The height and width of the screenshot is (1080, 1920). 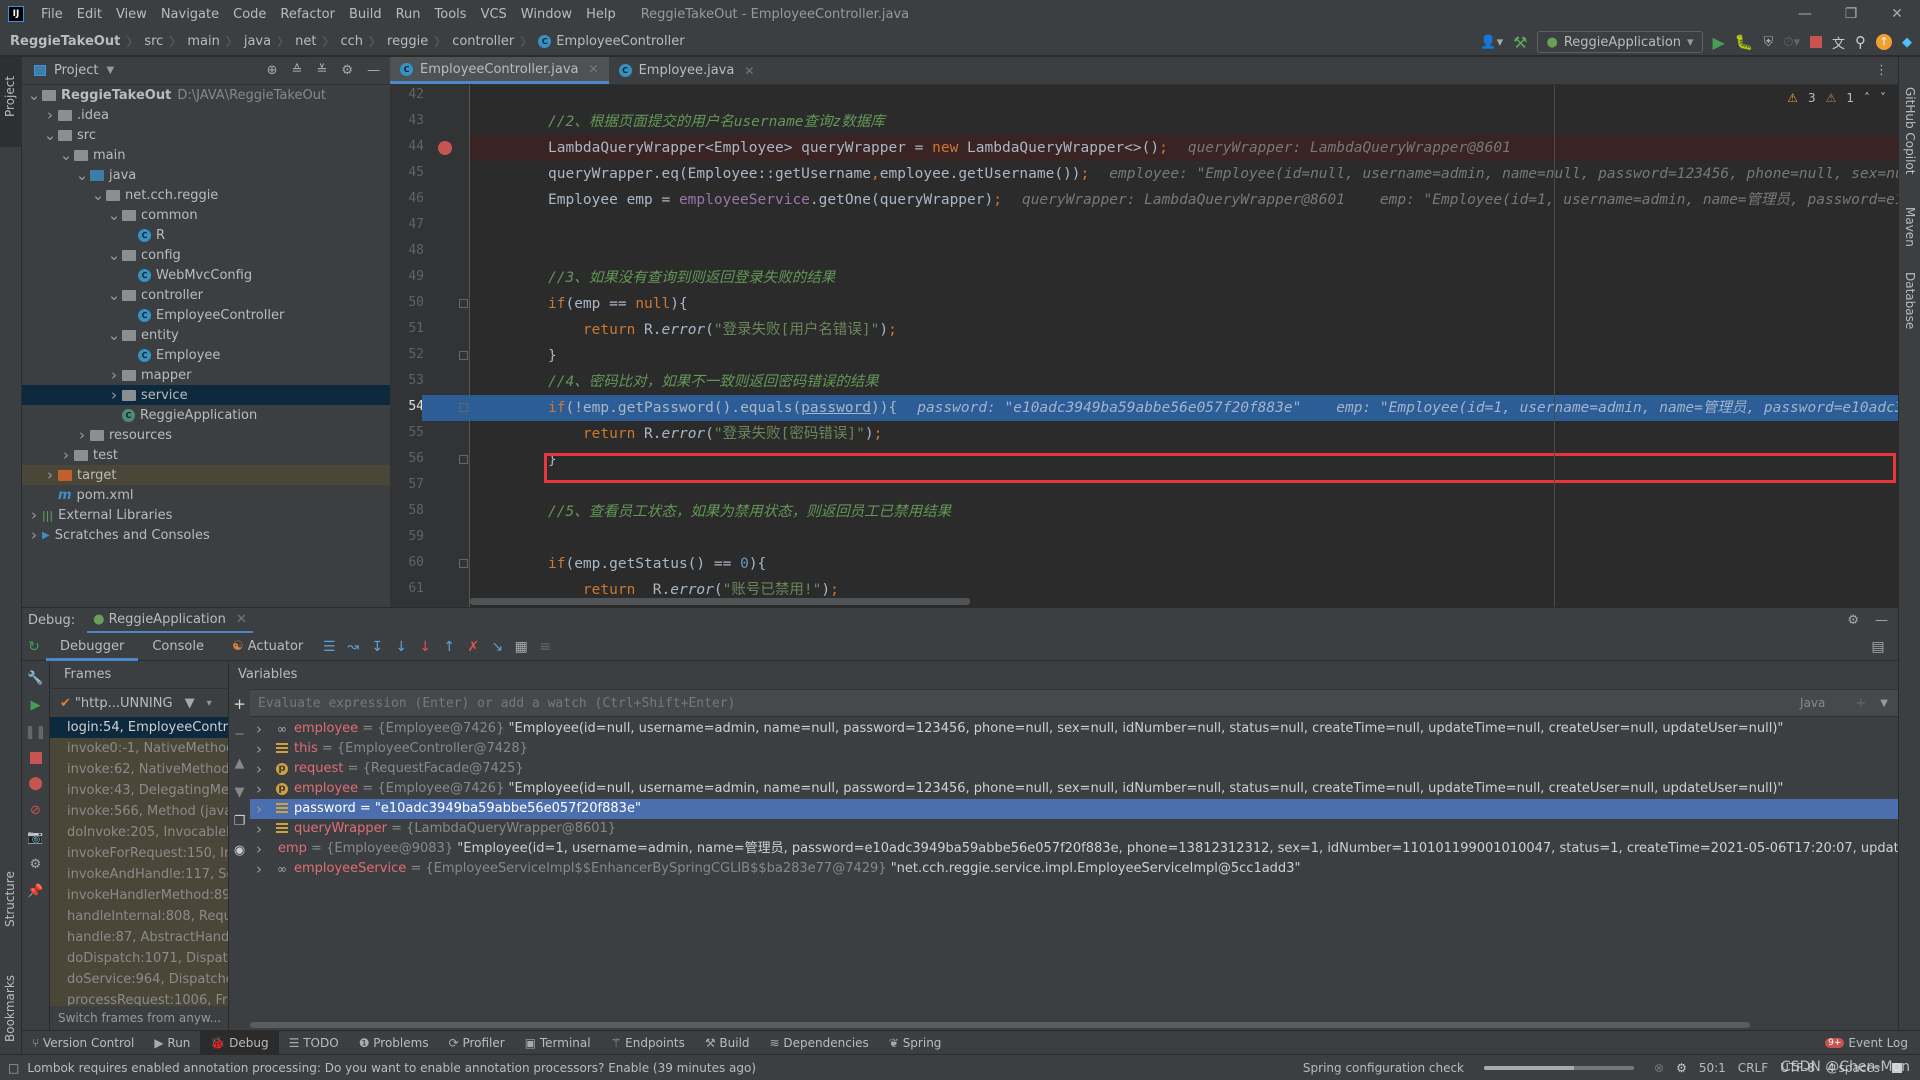 I want to click on drop-frame-icon: ✗, so click(x=473, y=647).